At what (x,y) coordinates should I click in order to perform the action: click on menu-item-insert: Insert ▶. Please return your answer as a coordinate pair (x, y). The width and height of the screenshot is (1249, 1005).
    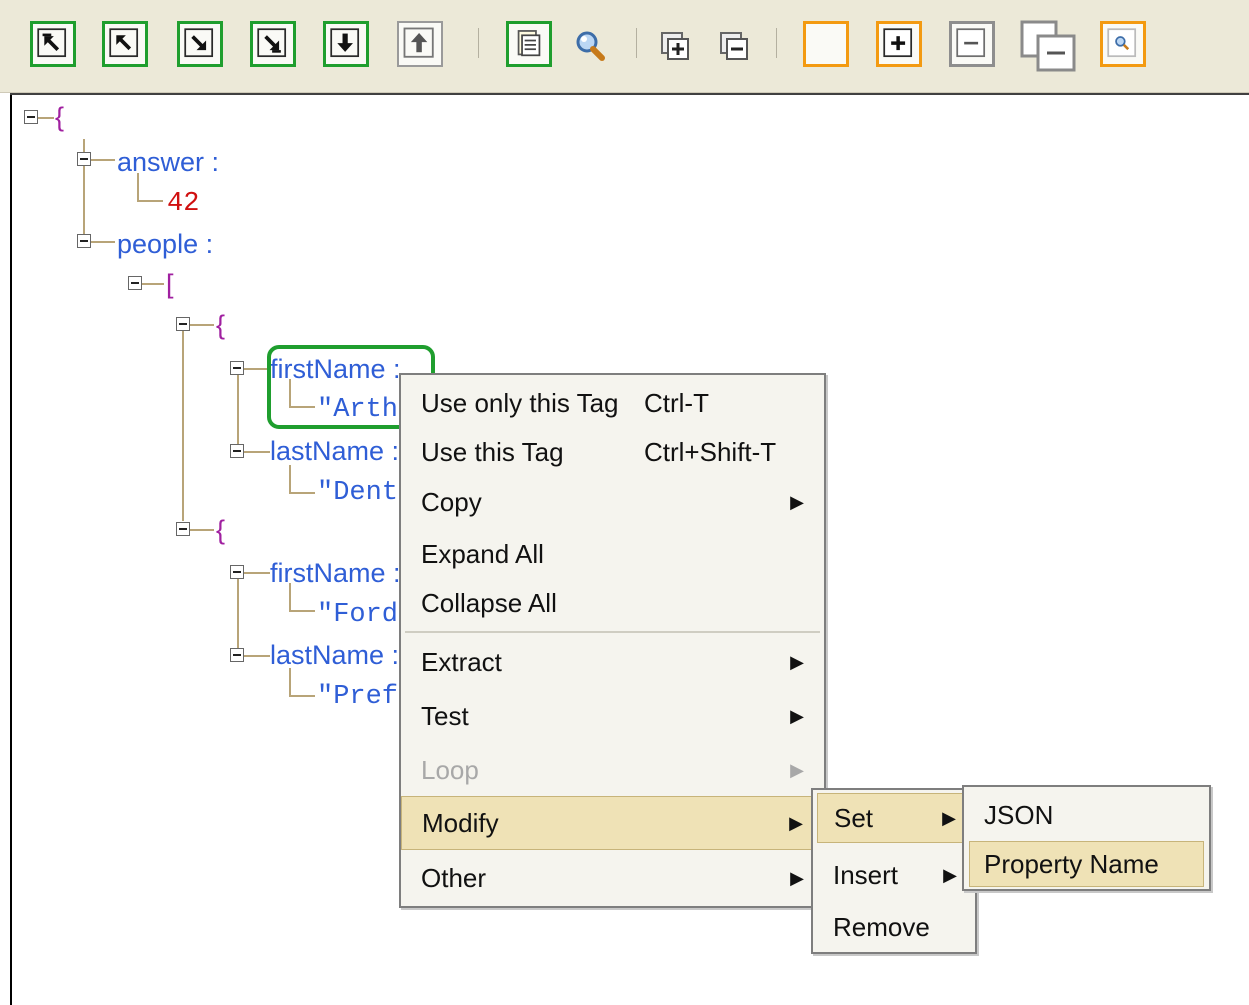
    Looking at the image, I should click on (894, 875).